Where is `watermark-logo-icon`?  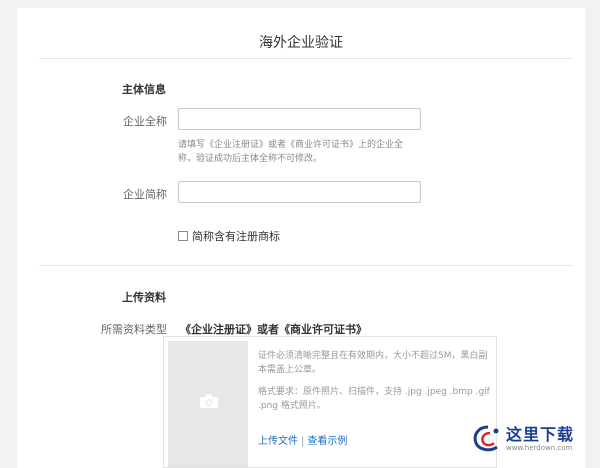 watermark-logo-icon is located at coordinates (486, 438).